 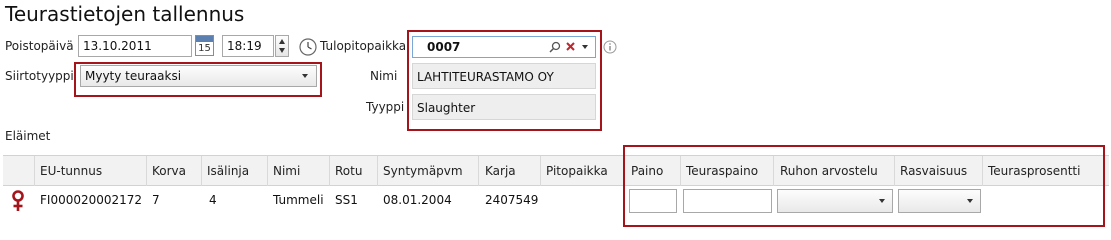 What do you see at coordinates (504, 107) in the screenshot?
I see `tyyppi-value: Slaughter` at bounding box center [504, 107].